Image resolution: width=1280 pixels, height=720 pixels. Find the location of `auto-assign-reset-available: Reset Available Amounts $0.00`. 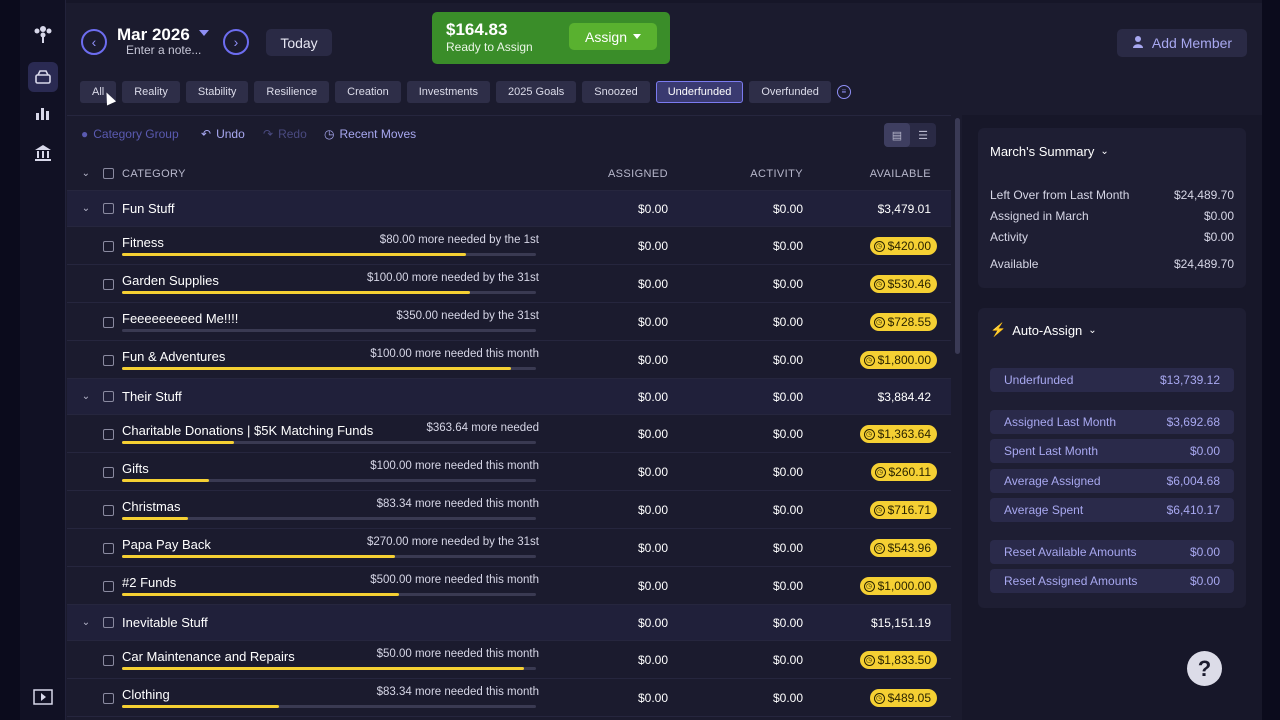

auto-assign-reset-available: Reset Available Amounts $0.00 is located at coordinates (1112, 552).